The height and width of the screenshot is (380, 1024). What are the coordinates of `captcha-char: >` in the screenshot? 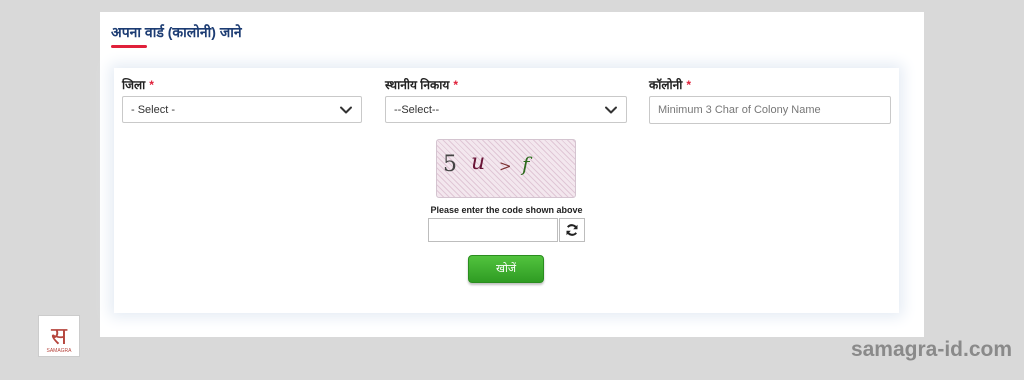 It's located at (505, 166).